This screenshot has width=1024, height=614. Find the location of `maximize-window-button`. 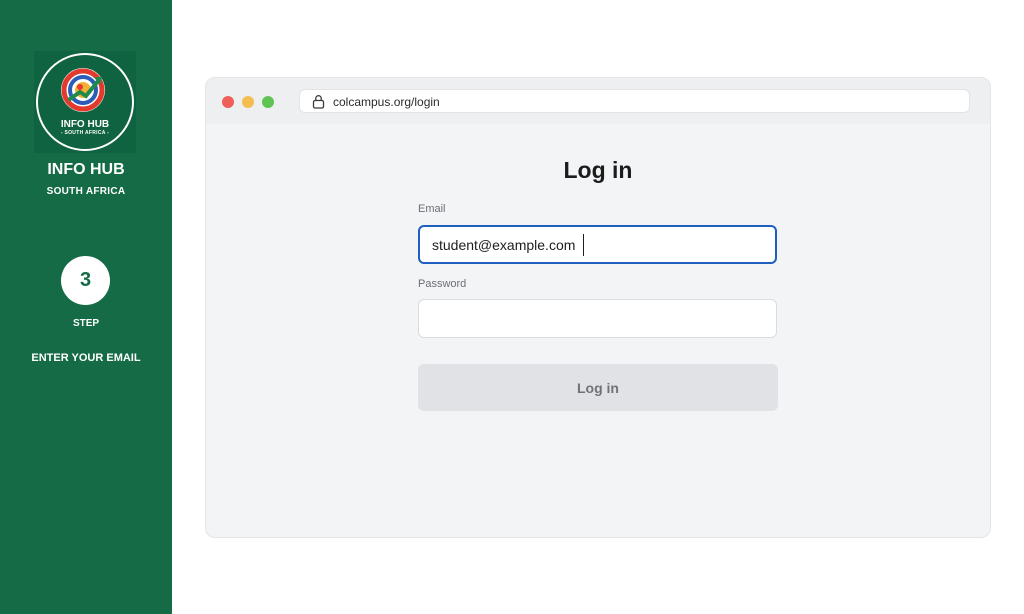

maximize-window-button is located at coordinates (268, 102).